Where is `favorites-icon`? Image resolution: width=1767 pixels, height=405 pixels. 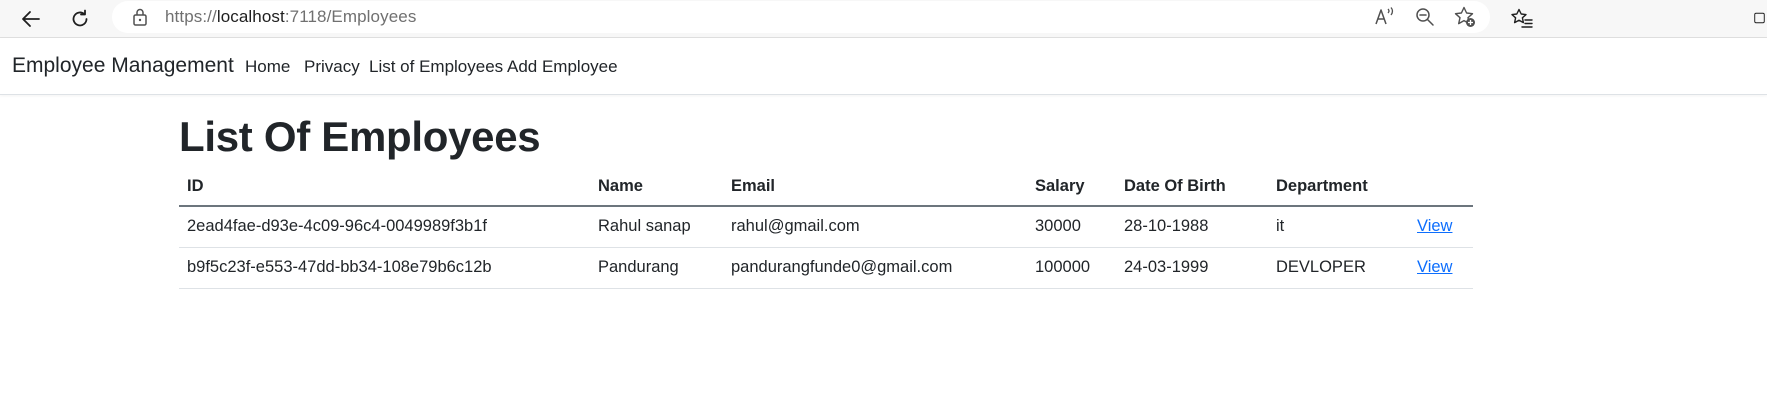
favorites-icon is located at coordinates (1522, 18).